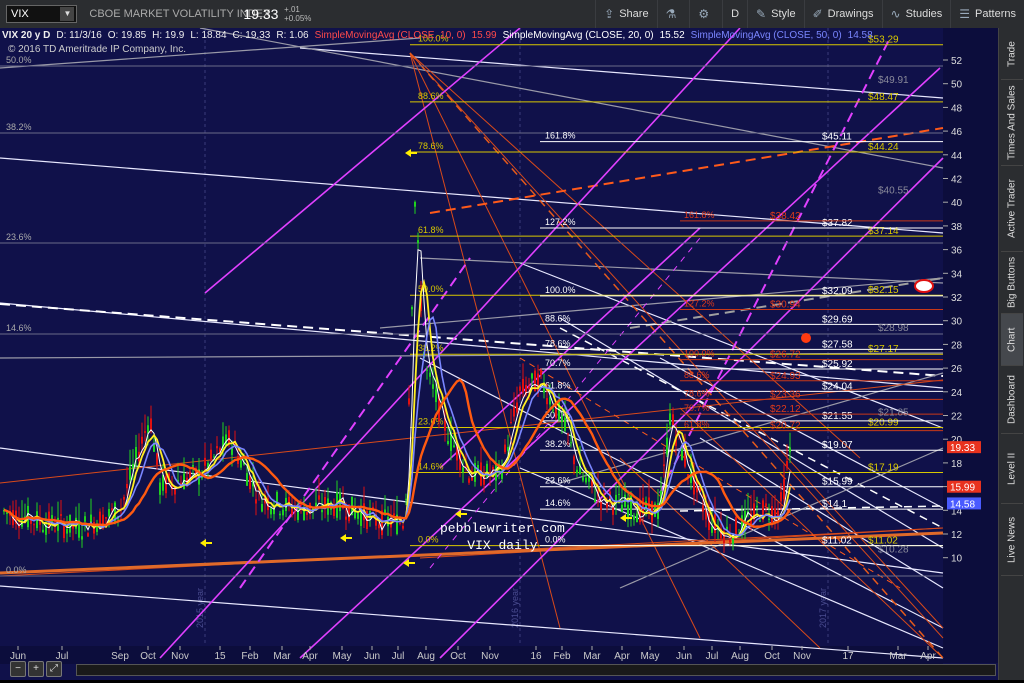  I want to click on fib-price-label: $21.55, so click(837, 416).